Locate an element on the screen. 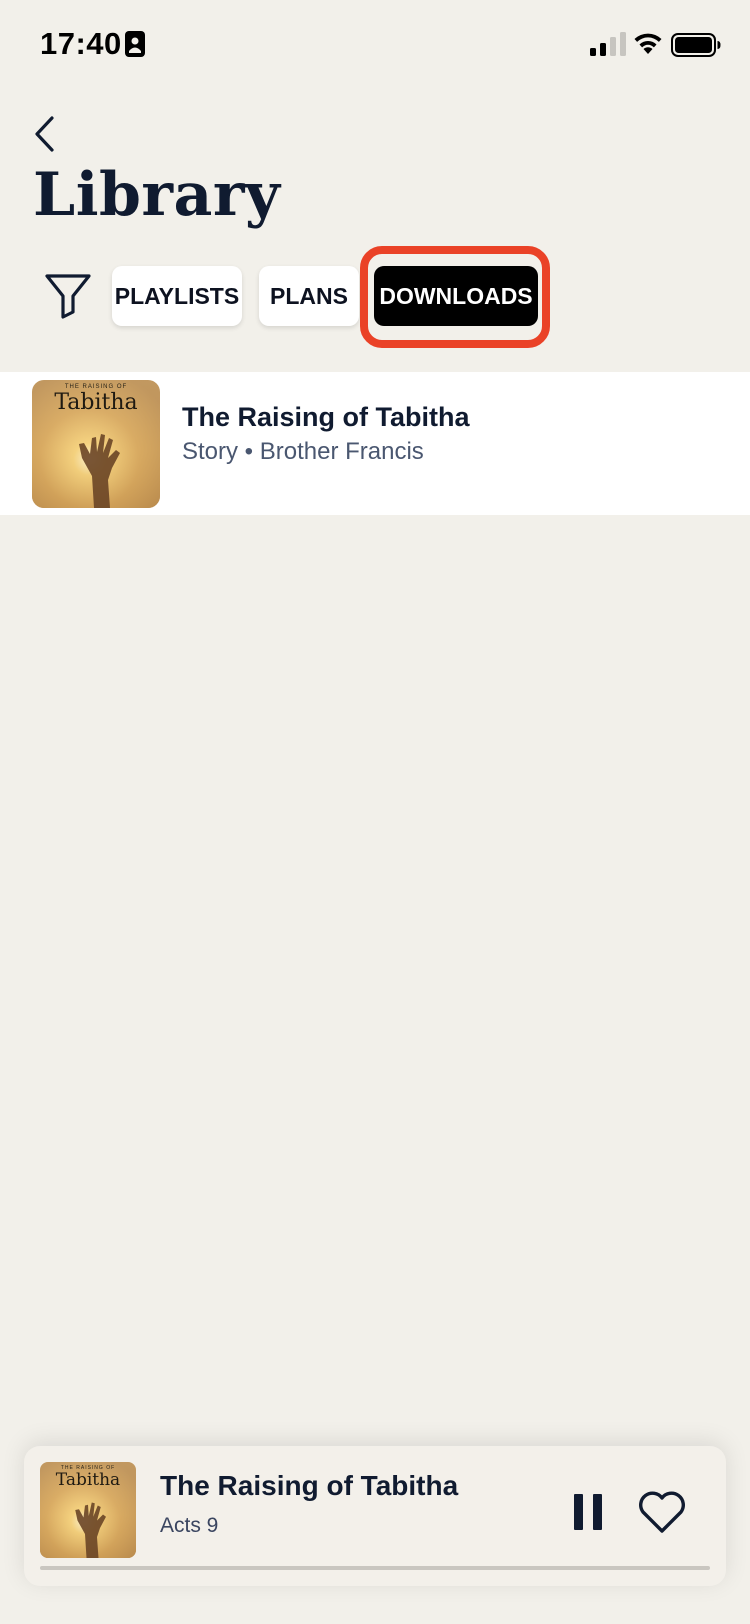 Image resolution: width=750 pixels, height=1624 pixels. battery-icon is located at coordinates (696, 45).